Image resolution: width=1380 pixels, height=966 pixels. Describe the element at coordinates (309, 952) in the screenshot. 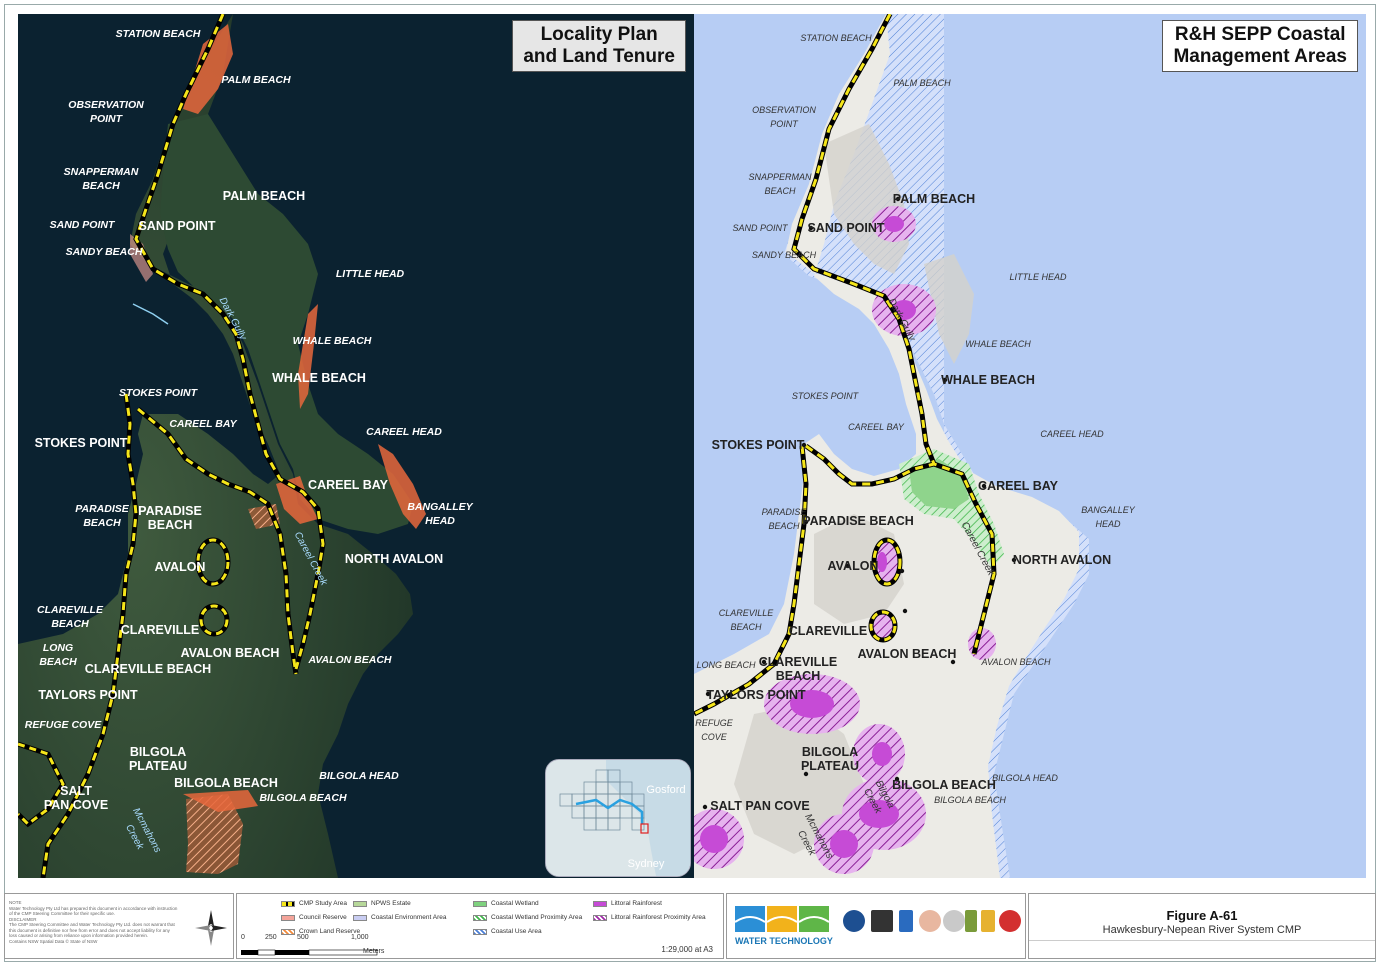

I see `scale-bar-graphic` at that location.